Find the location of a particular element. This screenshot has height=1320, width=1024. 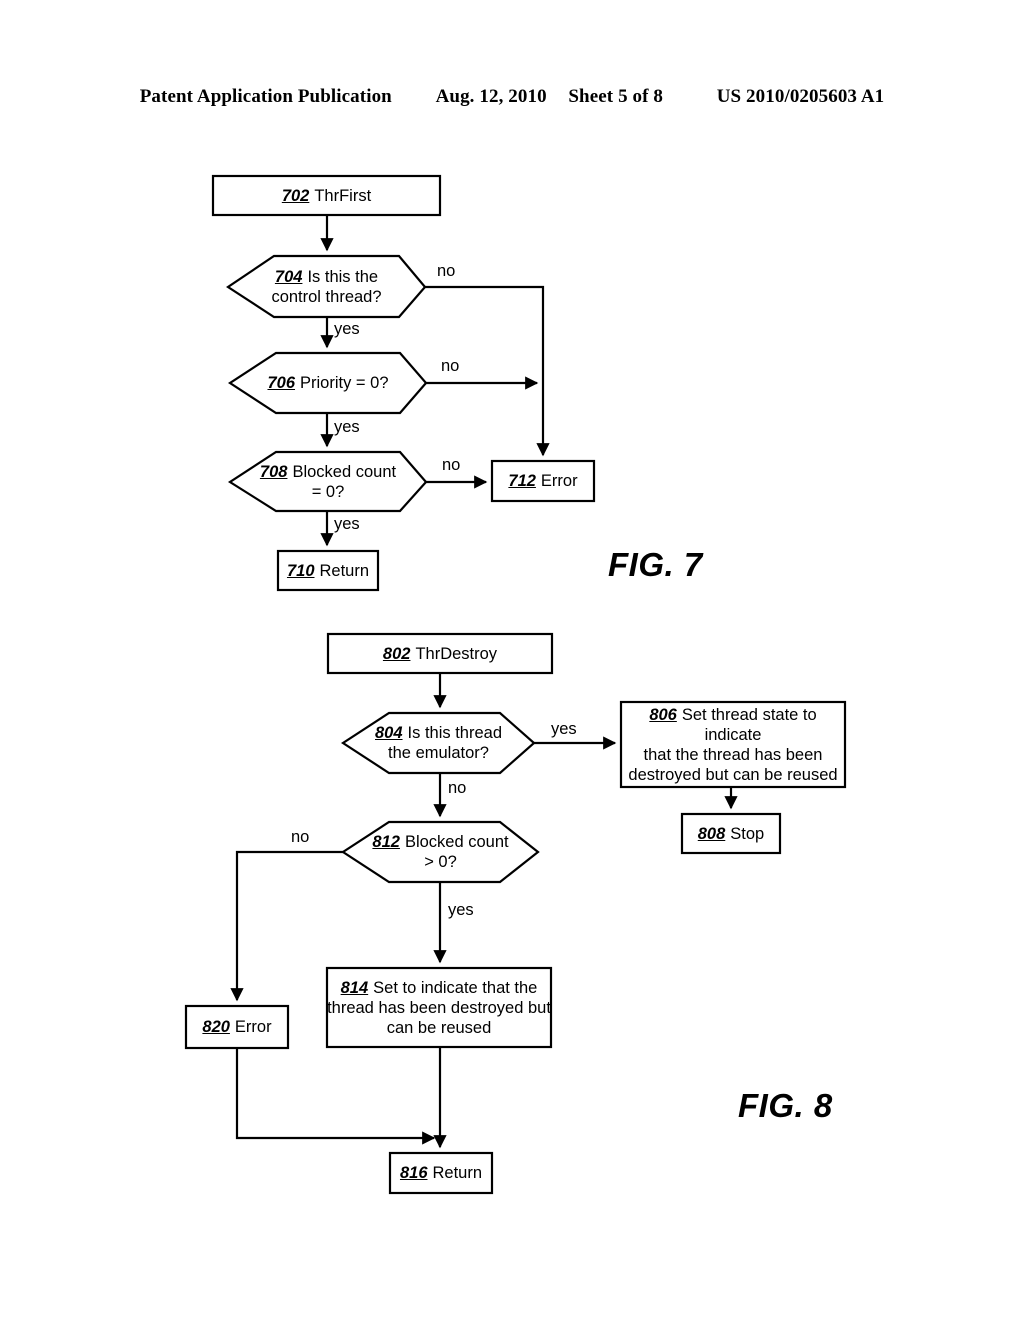

figure-8-caption: FIG. 8 is located at coordinates (785, 1105).